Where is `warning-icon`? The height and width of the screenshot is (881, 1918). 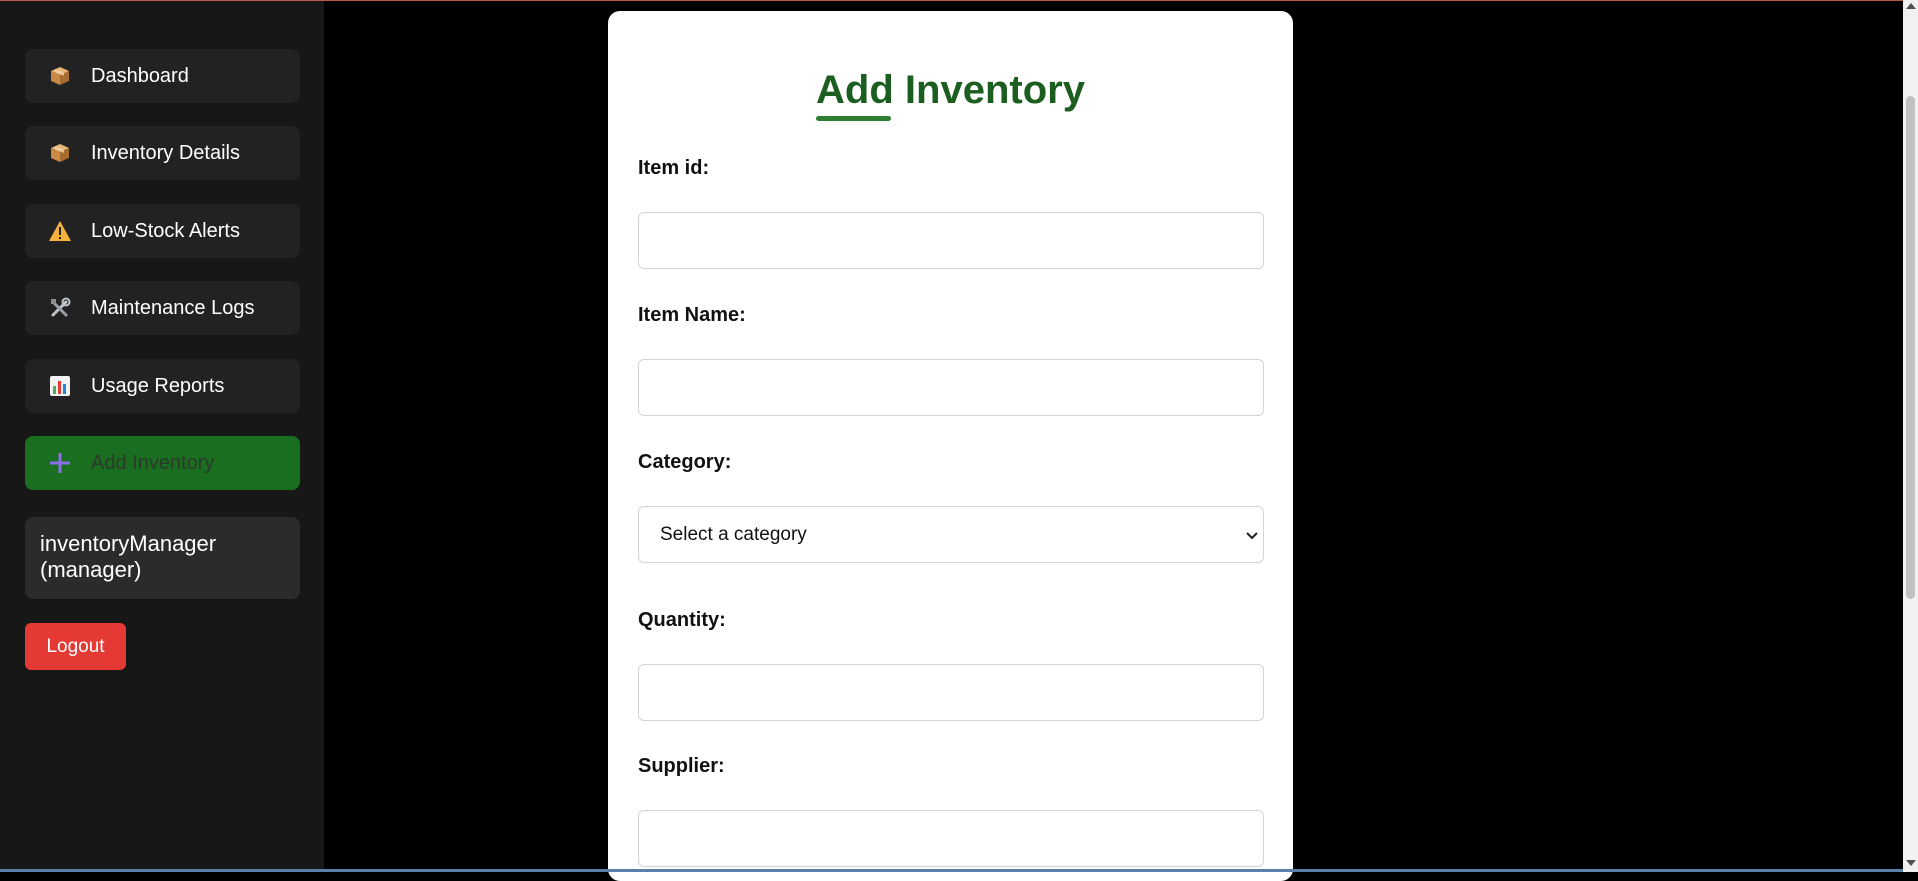
warning-icon is located at coordinates (60, 231).